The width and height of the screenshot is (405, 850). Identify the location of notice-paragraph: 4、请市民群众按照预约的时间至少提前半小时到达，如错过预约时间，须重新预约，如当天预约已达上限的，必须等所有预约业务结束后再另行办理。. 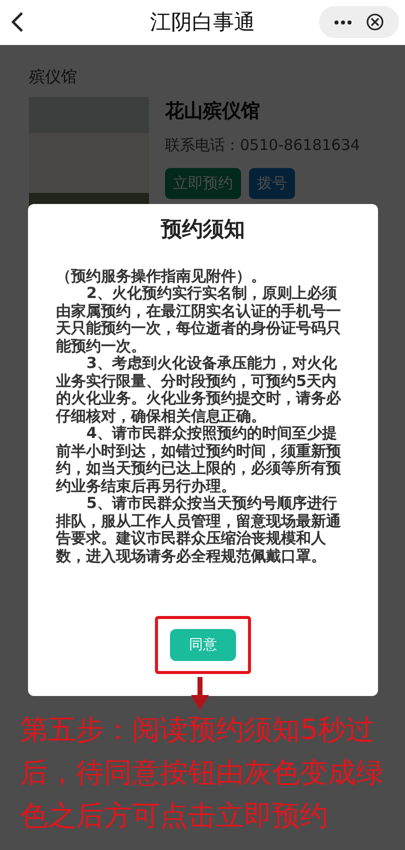
(199, 460).